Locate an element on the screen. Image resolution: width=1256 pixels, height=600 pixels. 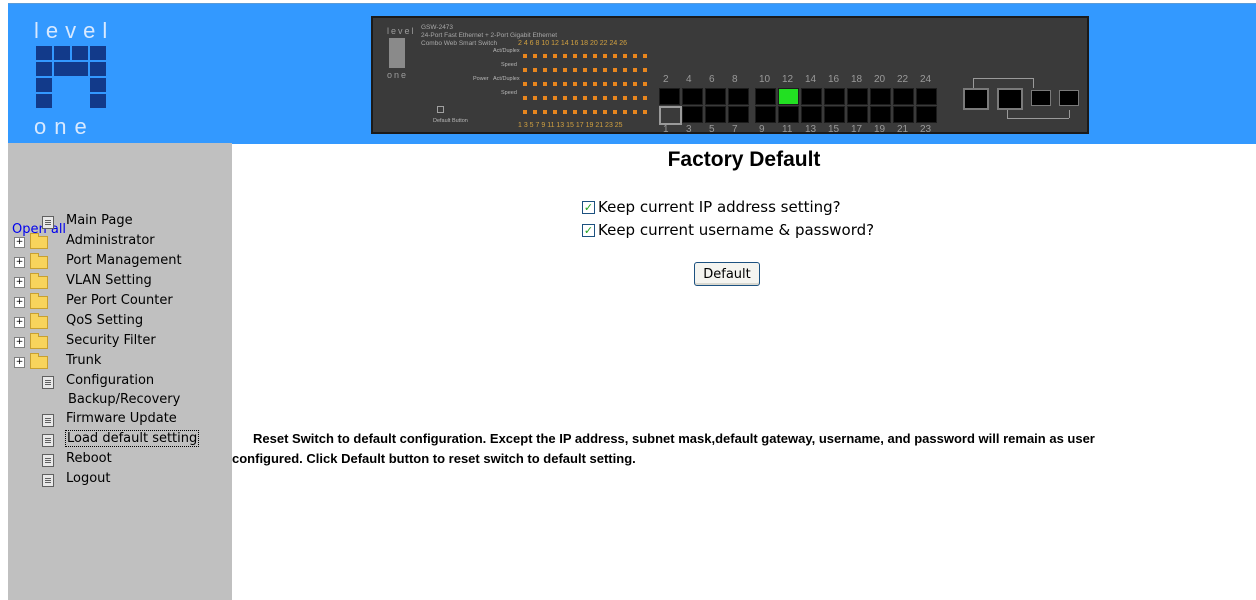
sidebar-item-label: Reboot is located at coordinates (89, 458).